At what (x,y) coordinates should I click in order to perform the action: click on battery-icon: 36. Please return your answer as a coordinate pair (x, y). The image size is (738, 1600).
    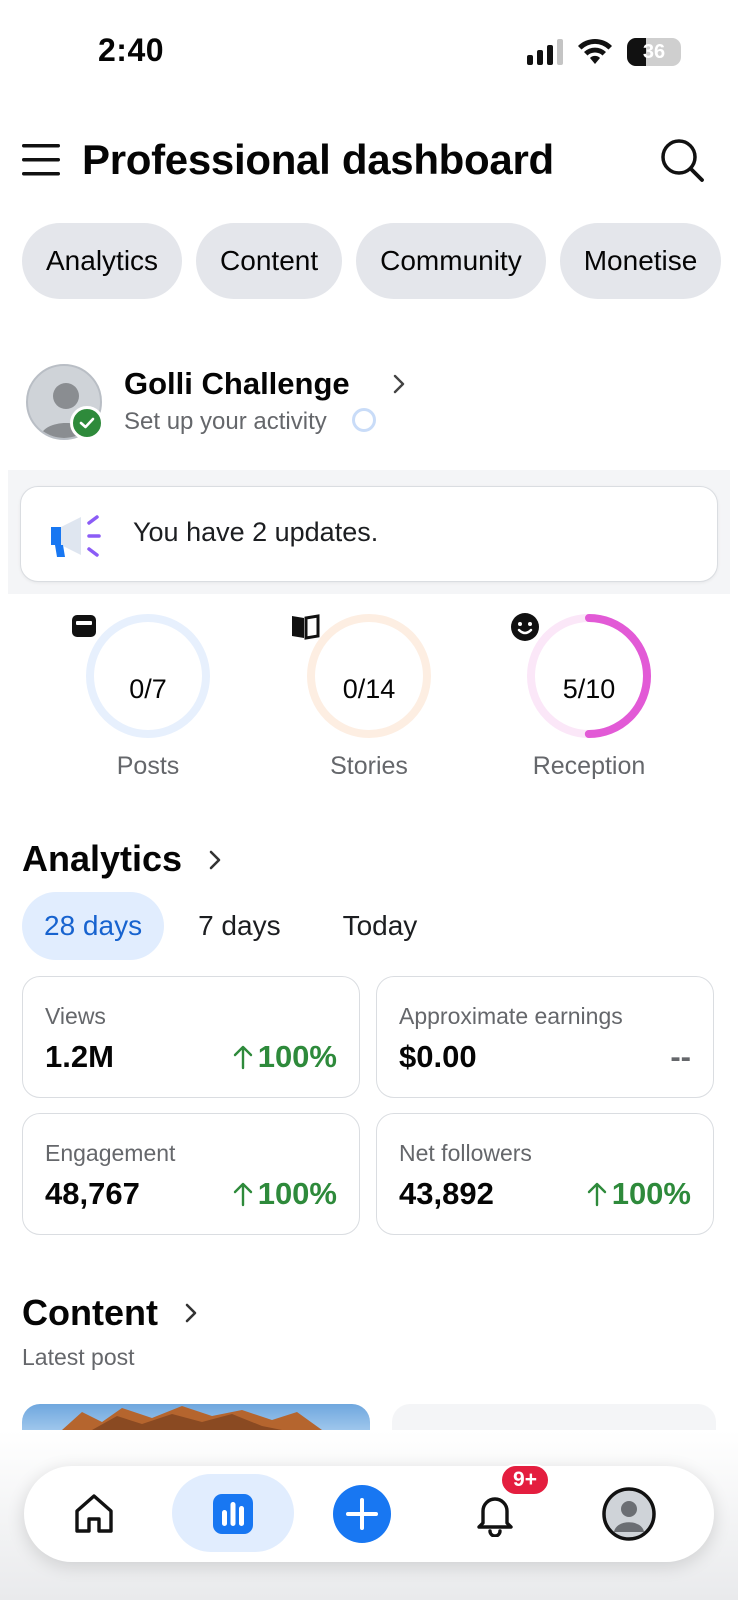
    Looking at the image, I should click on (654, 52).